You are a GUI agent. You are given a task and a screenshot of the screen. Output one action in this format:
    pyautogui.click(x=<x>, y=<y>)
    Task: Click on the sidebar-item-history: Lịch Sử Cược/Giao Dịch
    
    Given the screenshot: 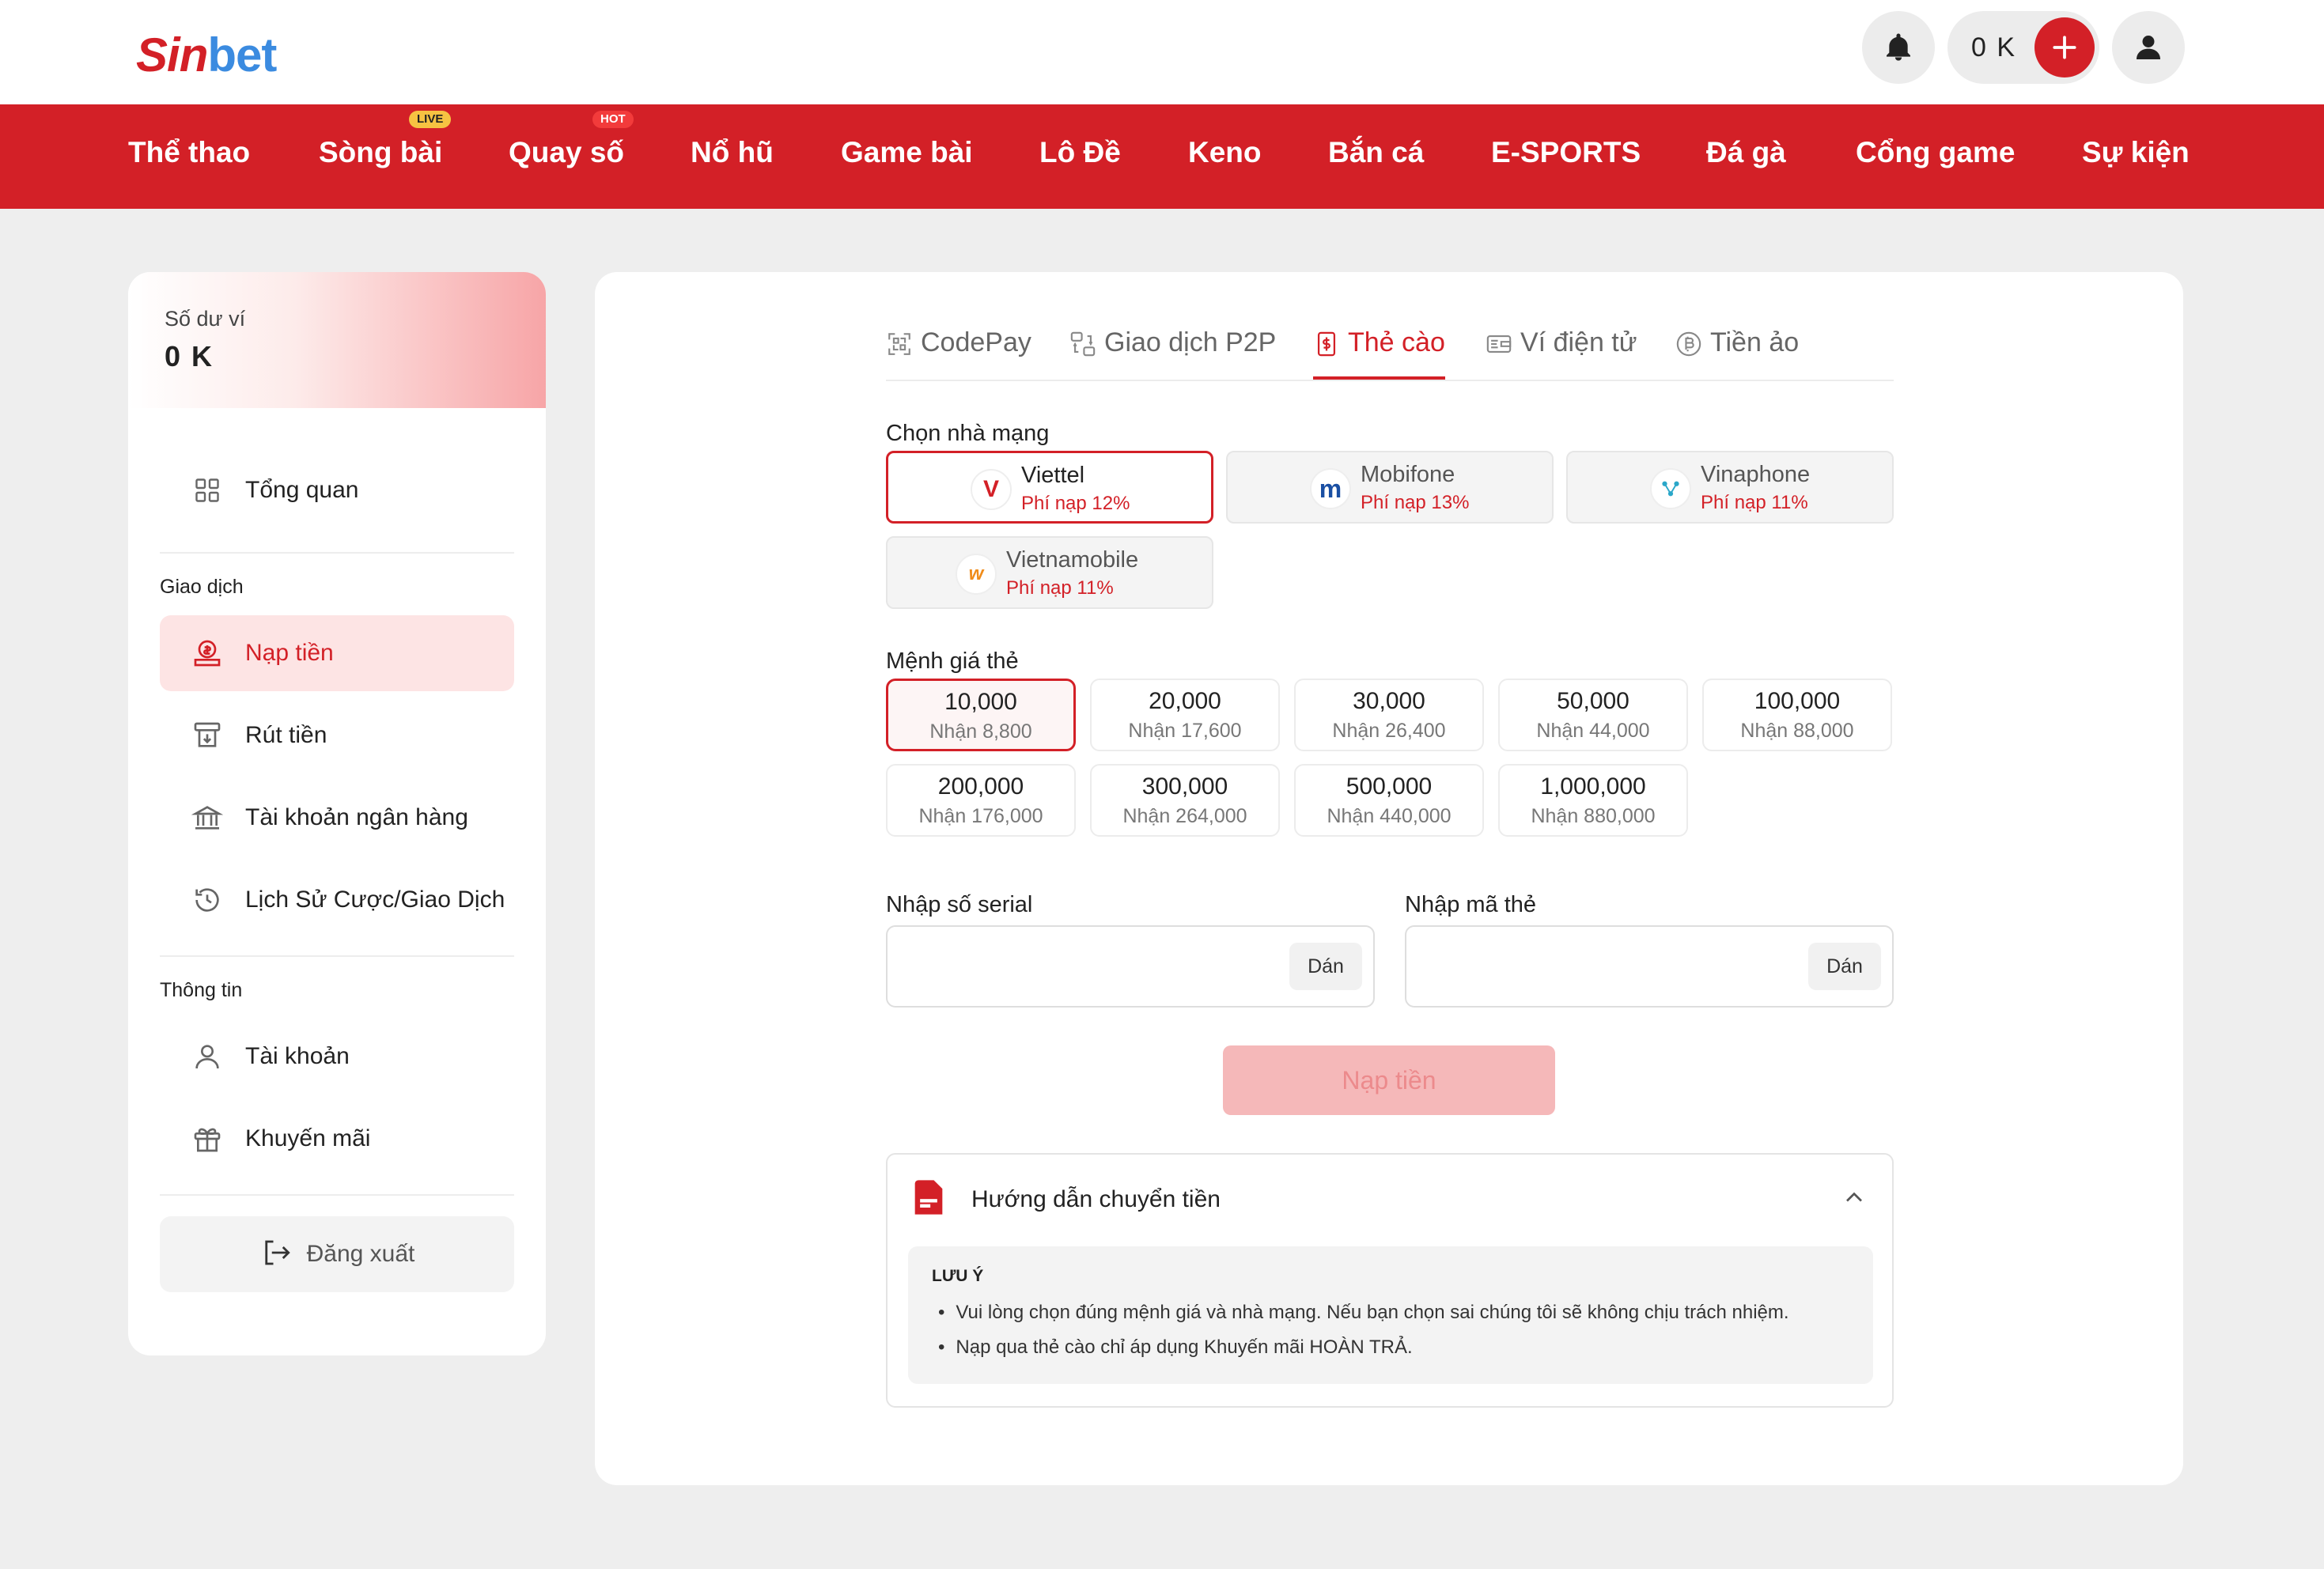 What is the action you would take?
    pyautogui.click(x=337, y=900)
    